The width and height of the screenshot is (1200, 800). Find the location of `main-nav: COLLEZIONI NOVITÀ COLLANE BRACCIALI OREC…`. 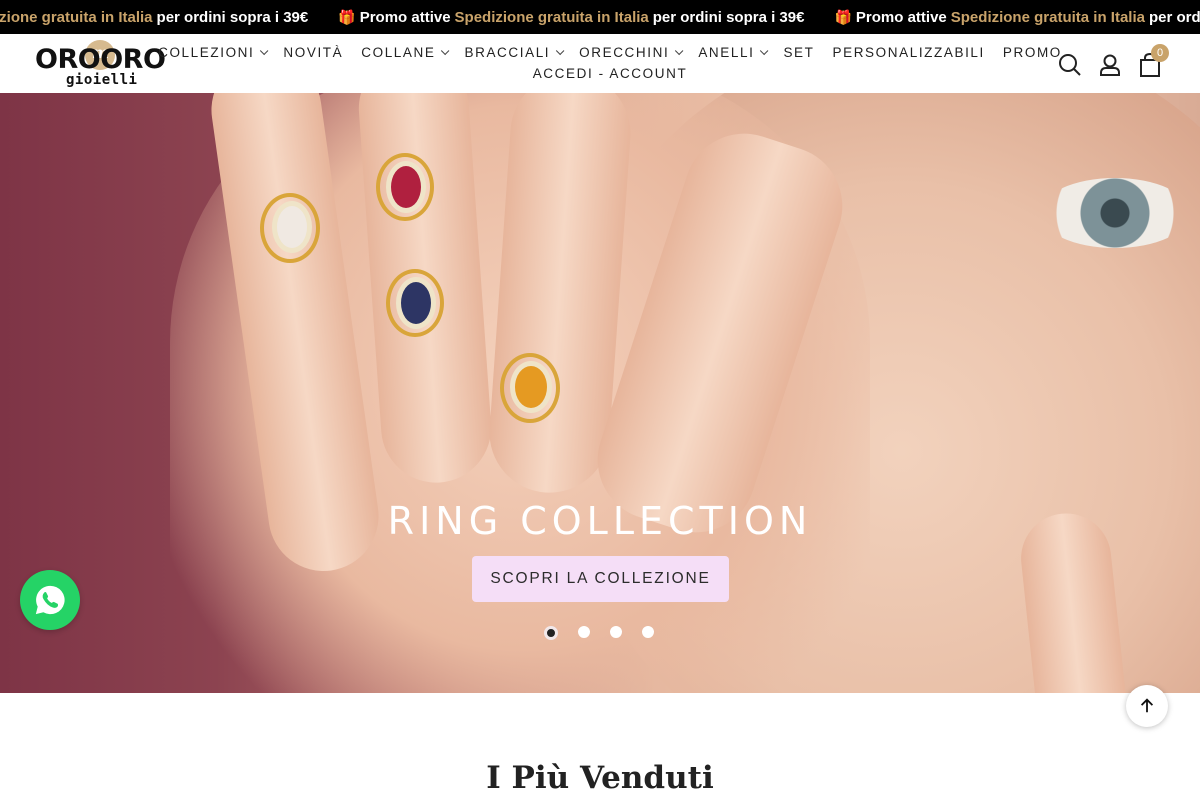

main-nav: COLLEZIONI NOVITÀ COLLANE BRACCIALI OREC… is located at coordinates (609, 63).